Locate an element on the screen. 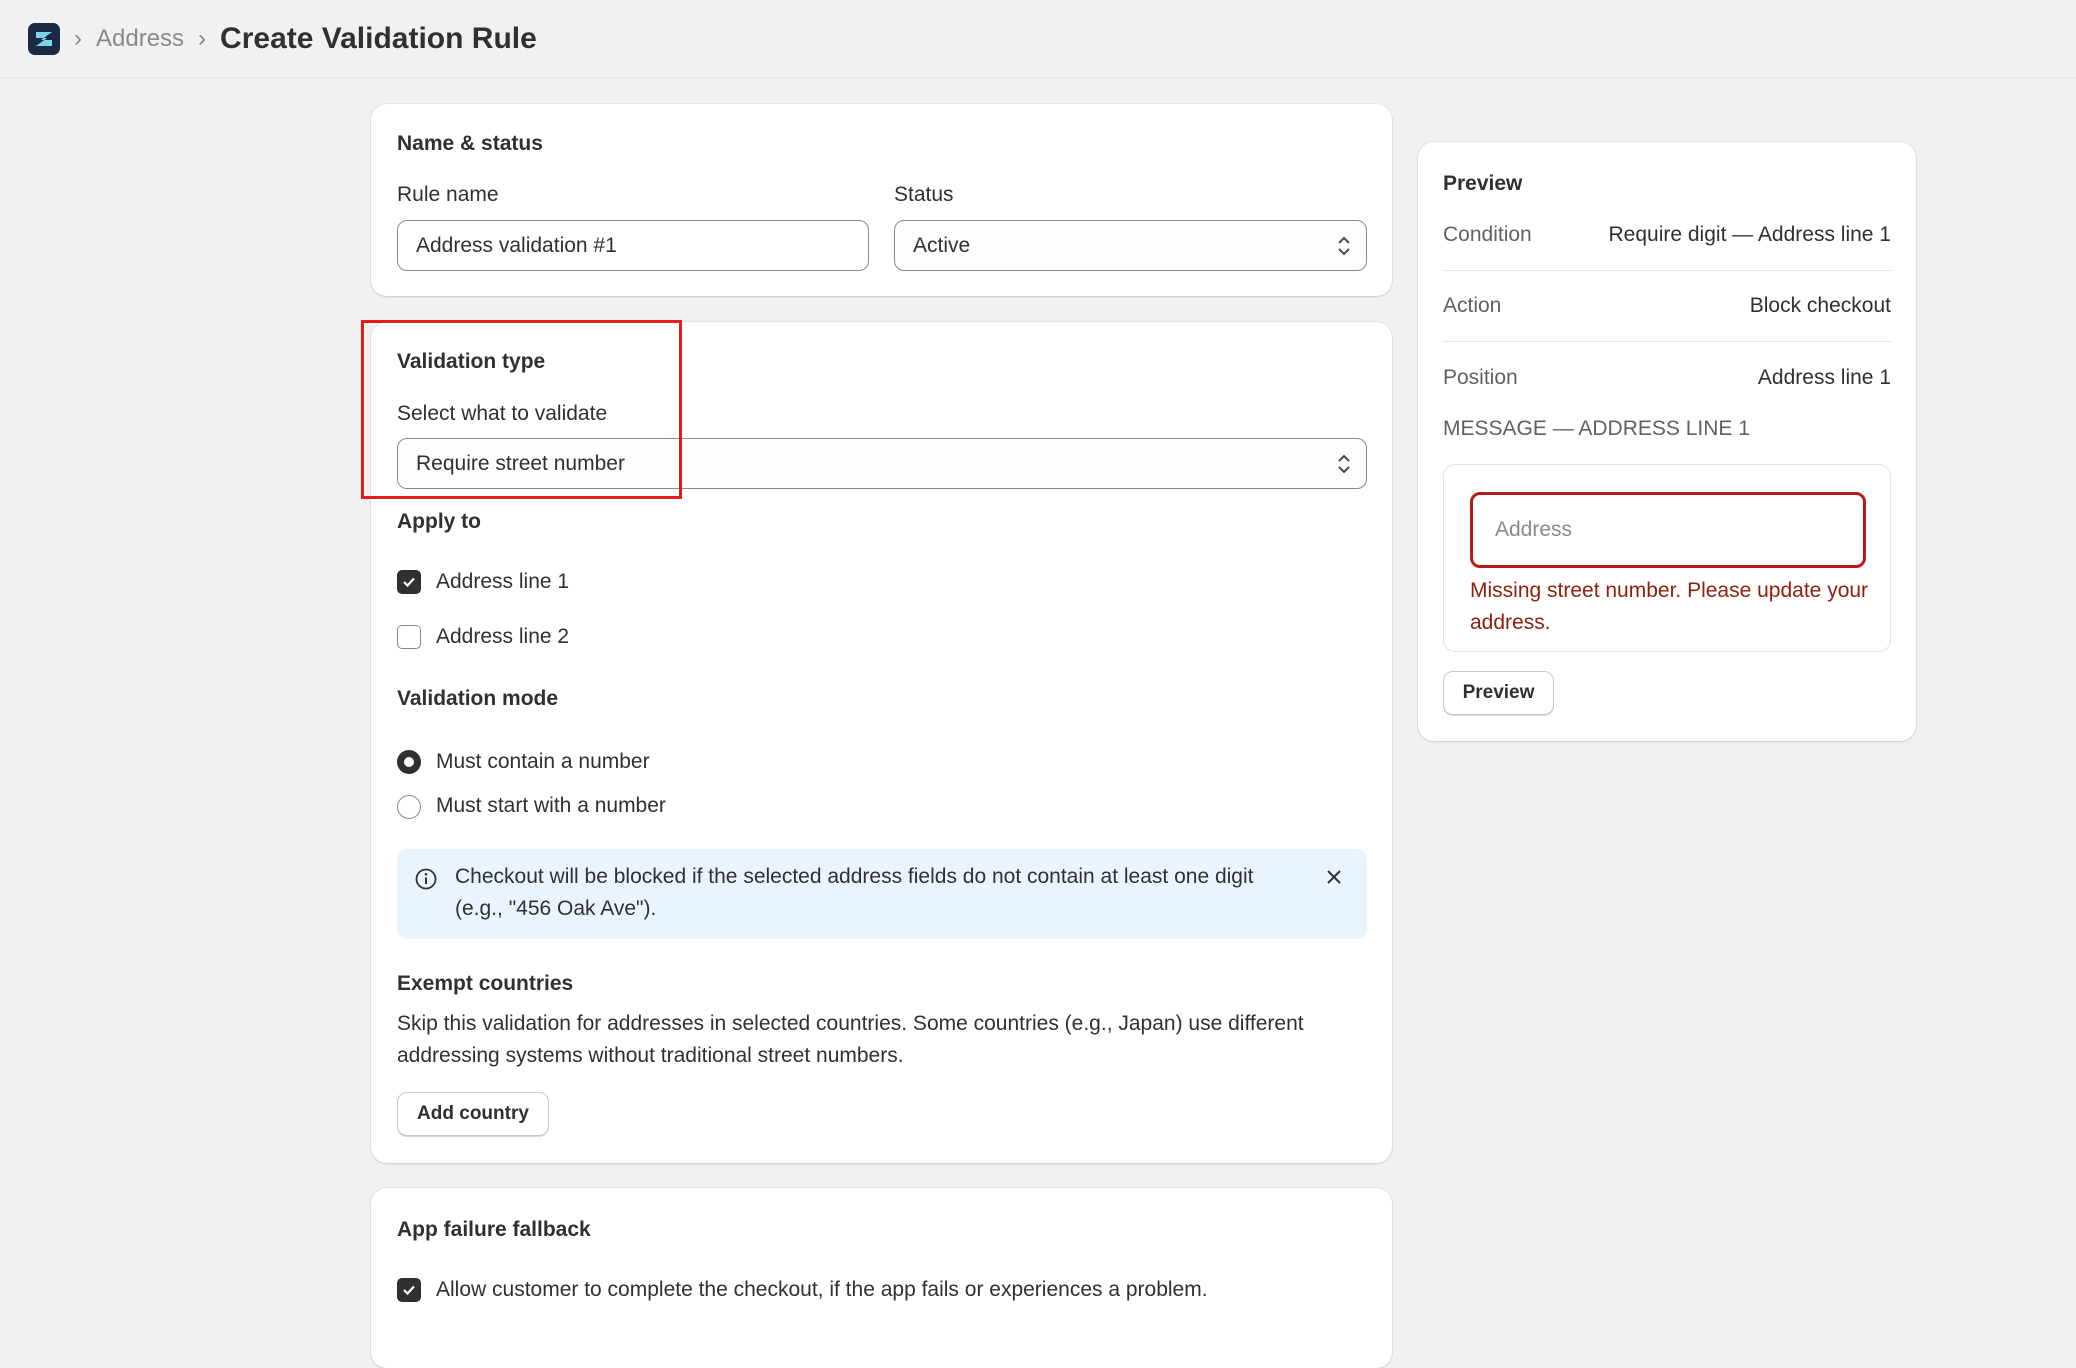 The height and width of the screenshot is (1368, 2076). must-start-number-radio is located at coordinates (409, 807).